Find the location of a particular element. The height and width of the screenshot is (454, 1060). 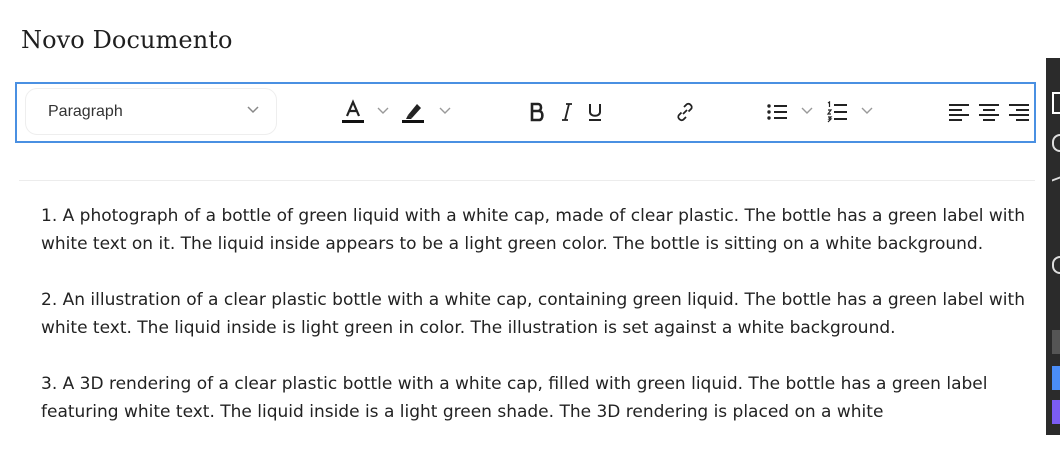

block-type-label: Paragraph is located at coordinates (85, 111).